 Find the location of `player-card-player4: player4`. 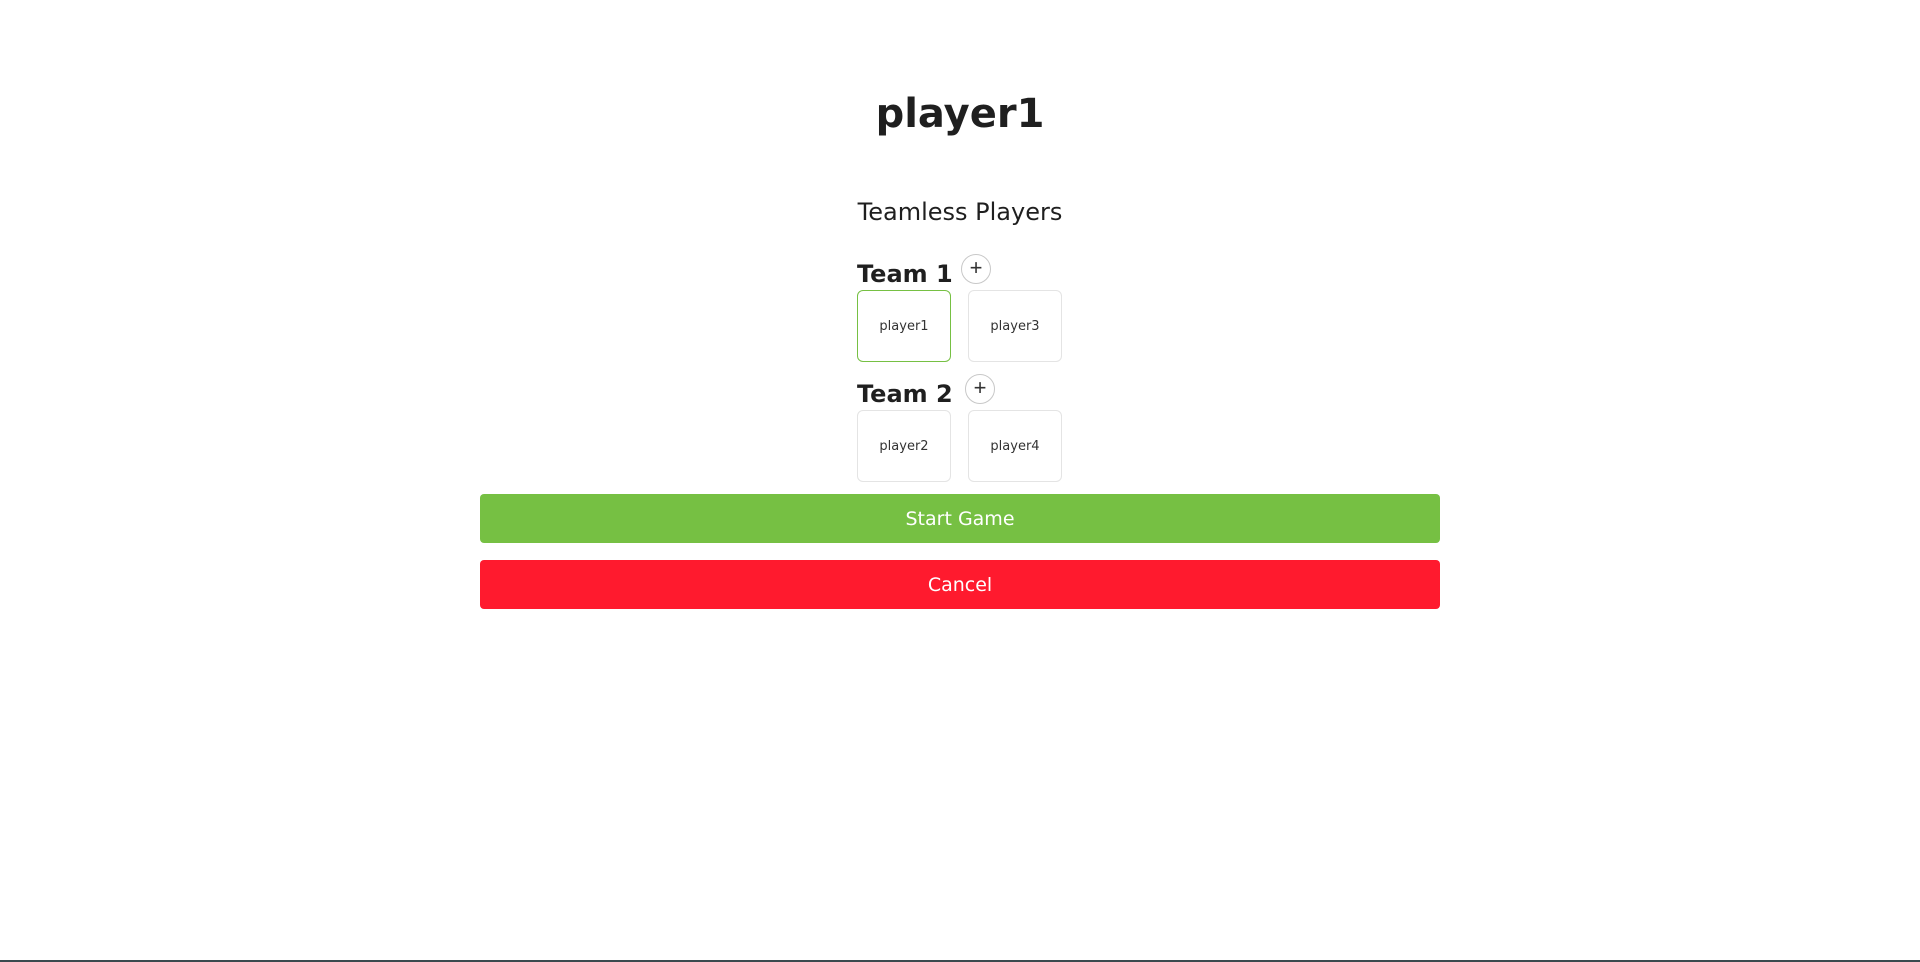

player-card-player4: player4 is located at coordinates (1015, 446).